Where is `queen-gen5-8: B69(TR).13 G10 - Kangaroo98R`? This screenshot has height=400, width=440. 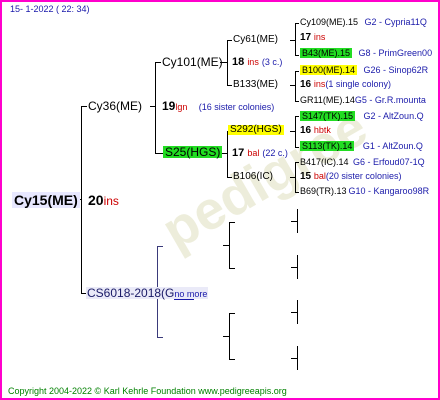 queen-gen5-8: B69(TR).13 G10 - Kangaroo98R is located at coordinates (364, 191).